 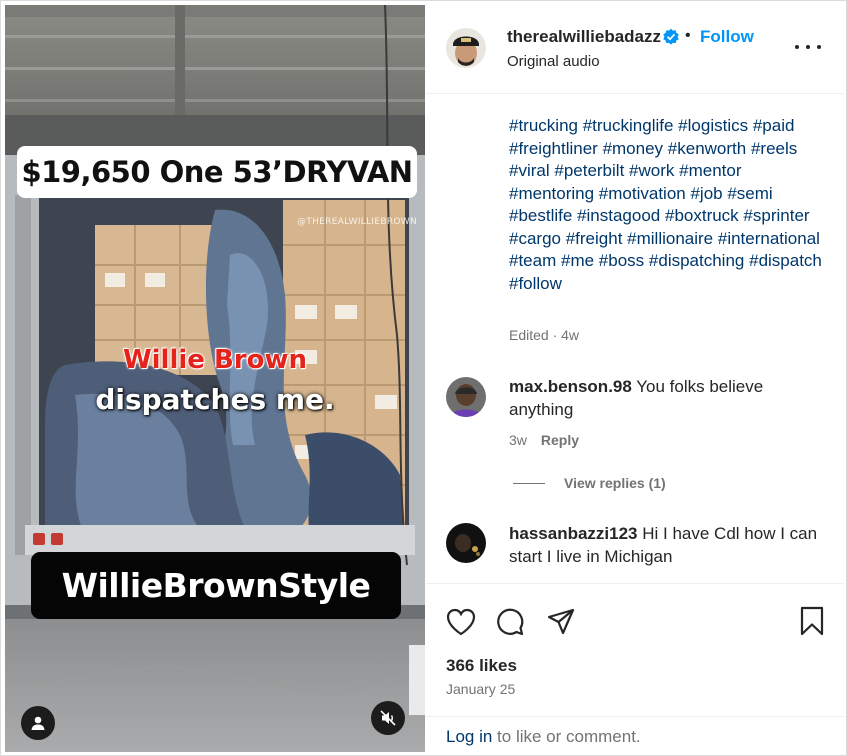 I want to click on author-avatar-image, so click(x=466, y=48).